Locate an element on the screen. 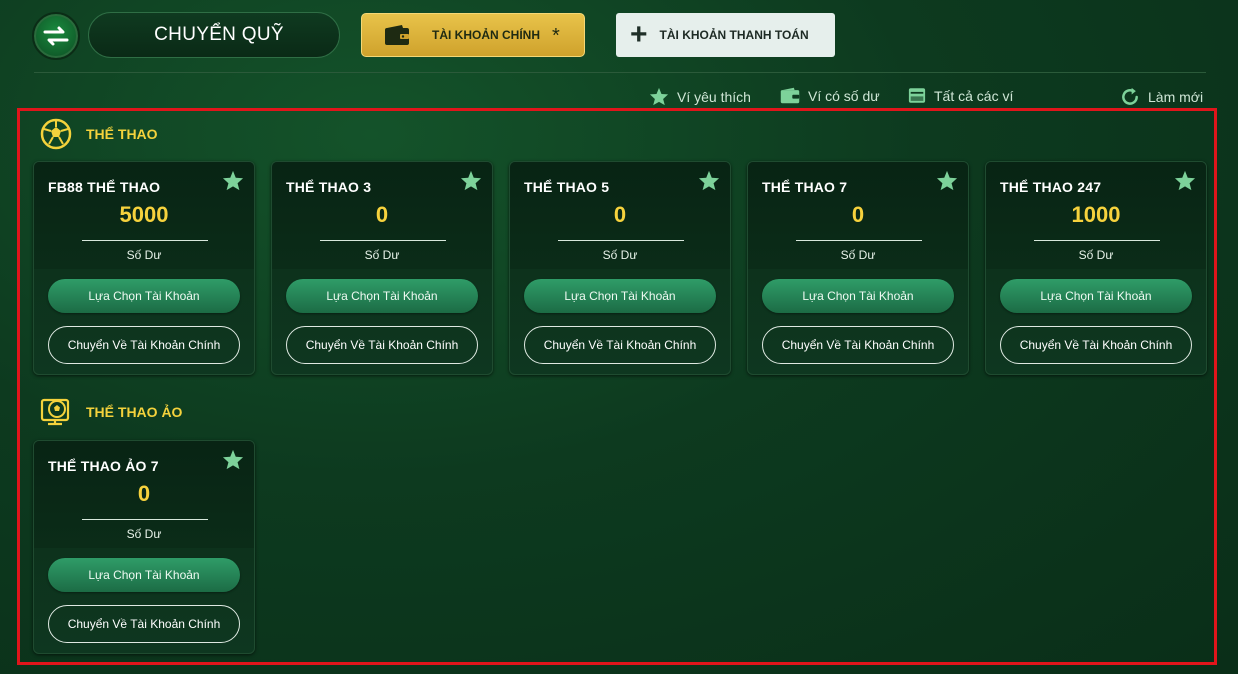 This screenshot has width=1238, height=674. payment-account-button: + TÀI KHOẢN THANH TOÁN is located at coordinates (725, 35).